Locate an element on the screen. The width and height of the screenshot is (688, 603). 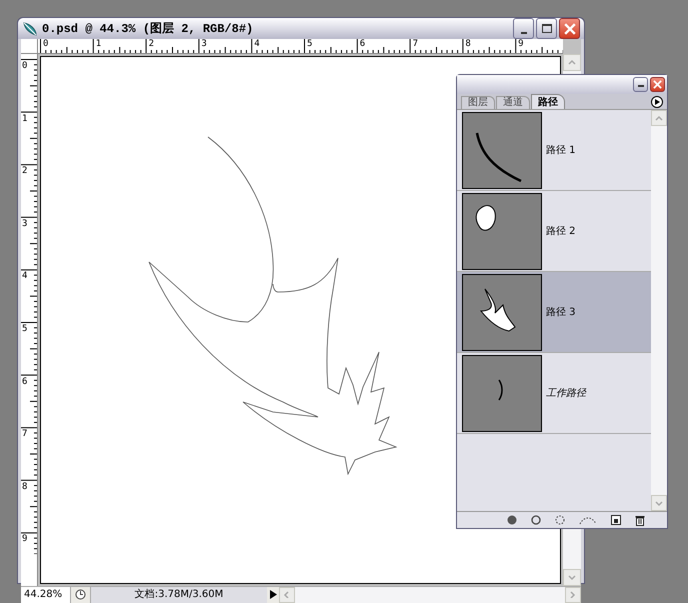
panel-tab: 路径 is located at coordinates (548, 101).